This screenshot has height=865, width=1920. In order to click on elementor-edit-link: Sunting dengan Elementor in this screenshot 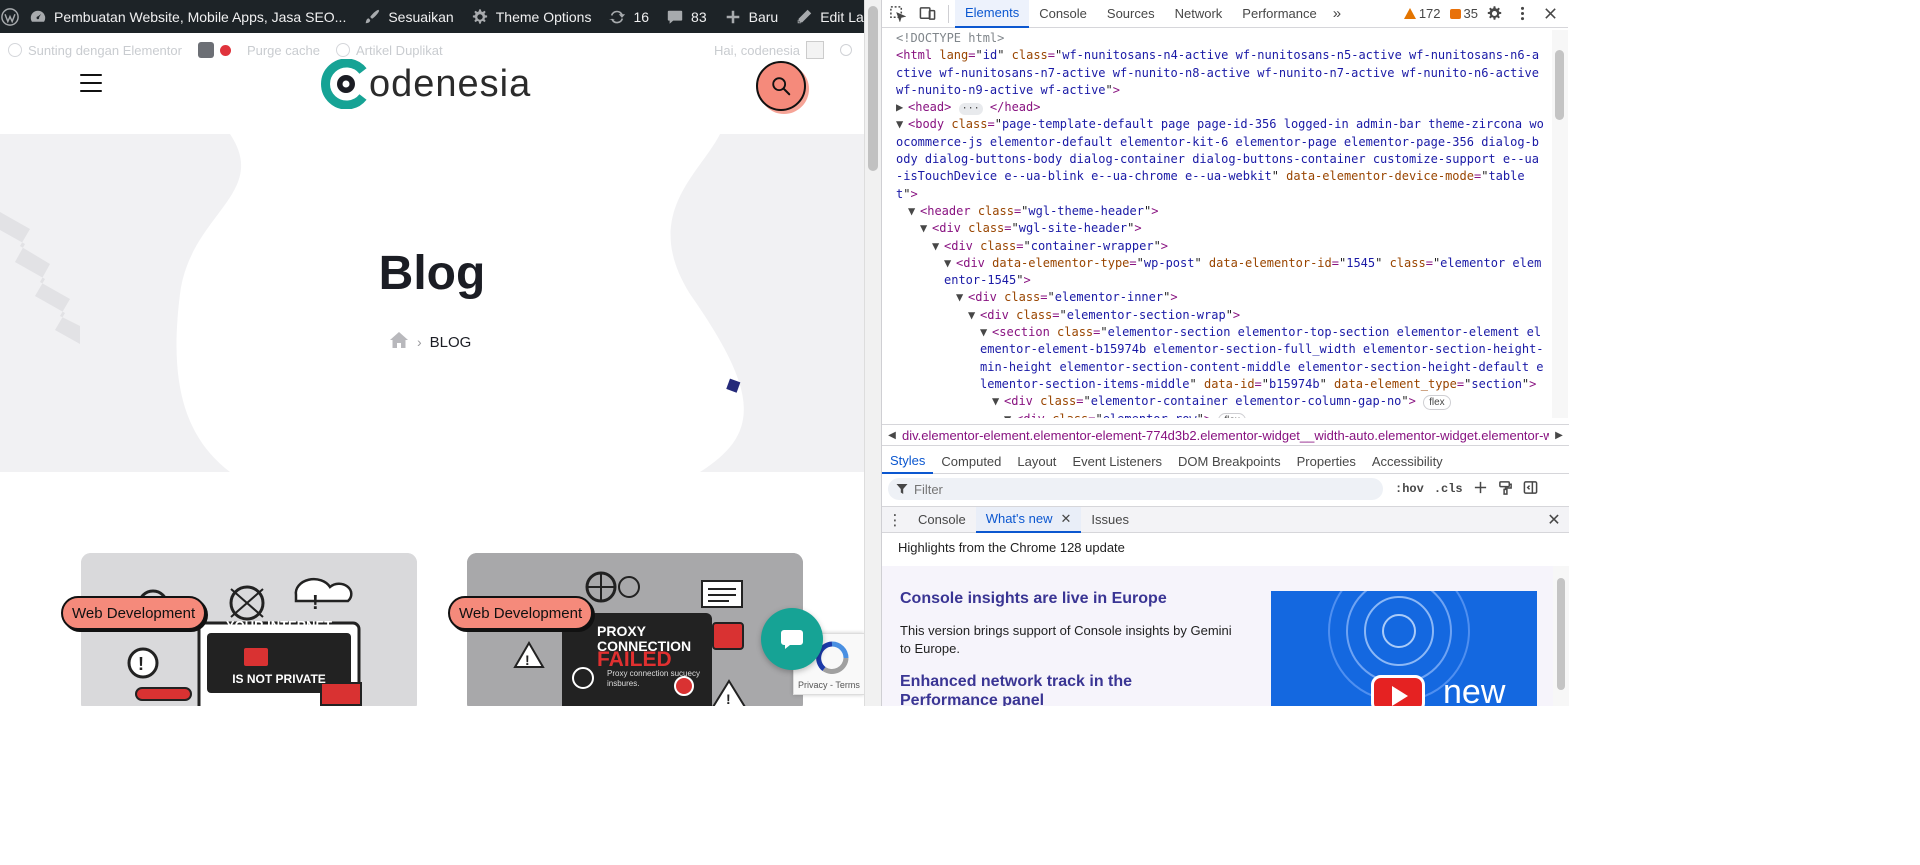, I will do `click(95, 50)`.